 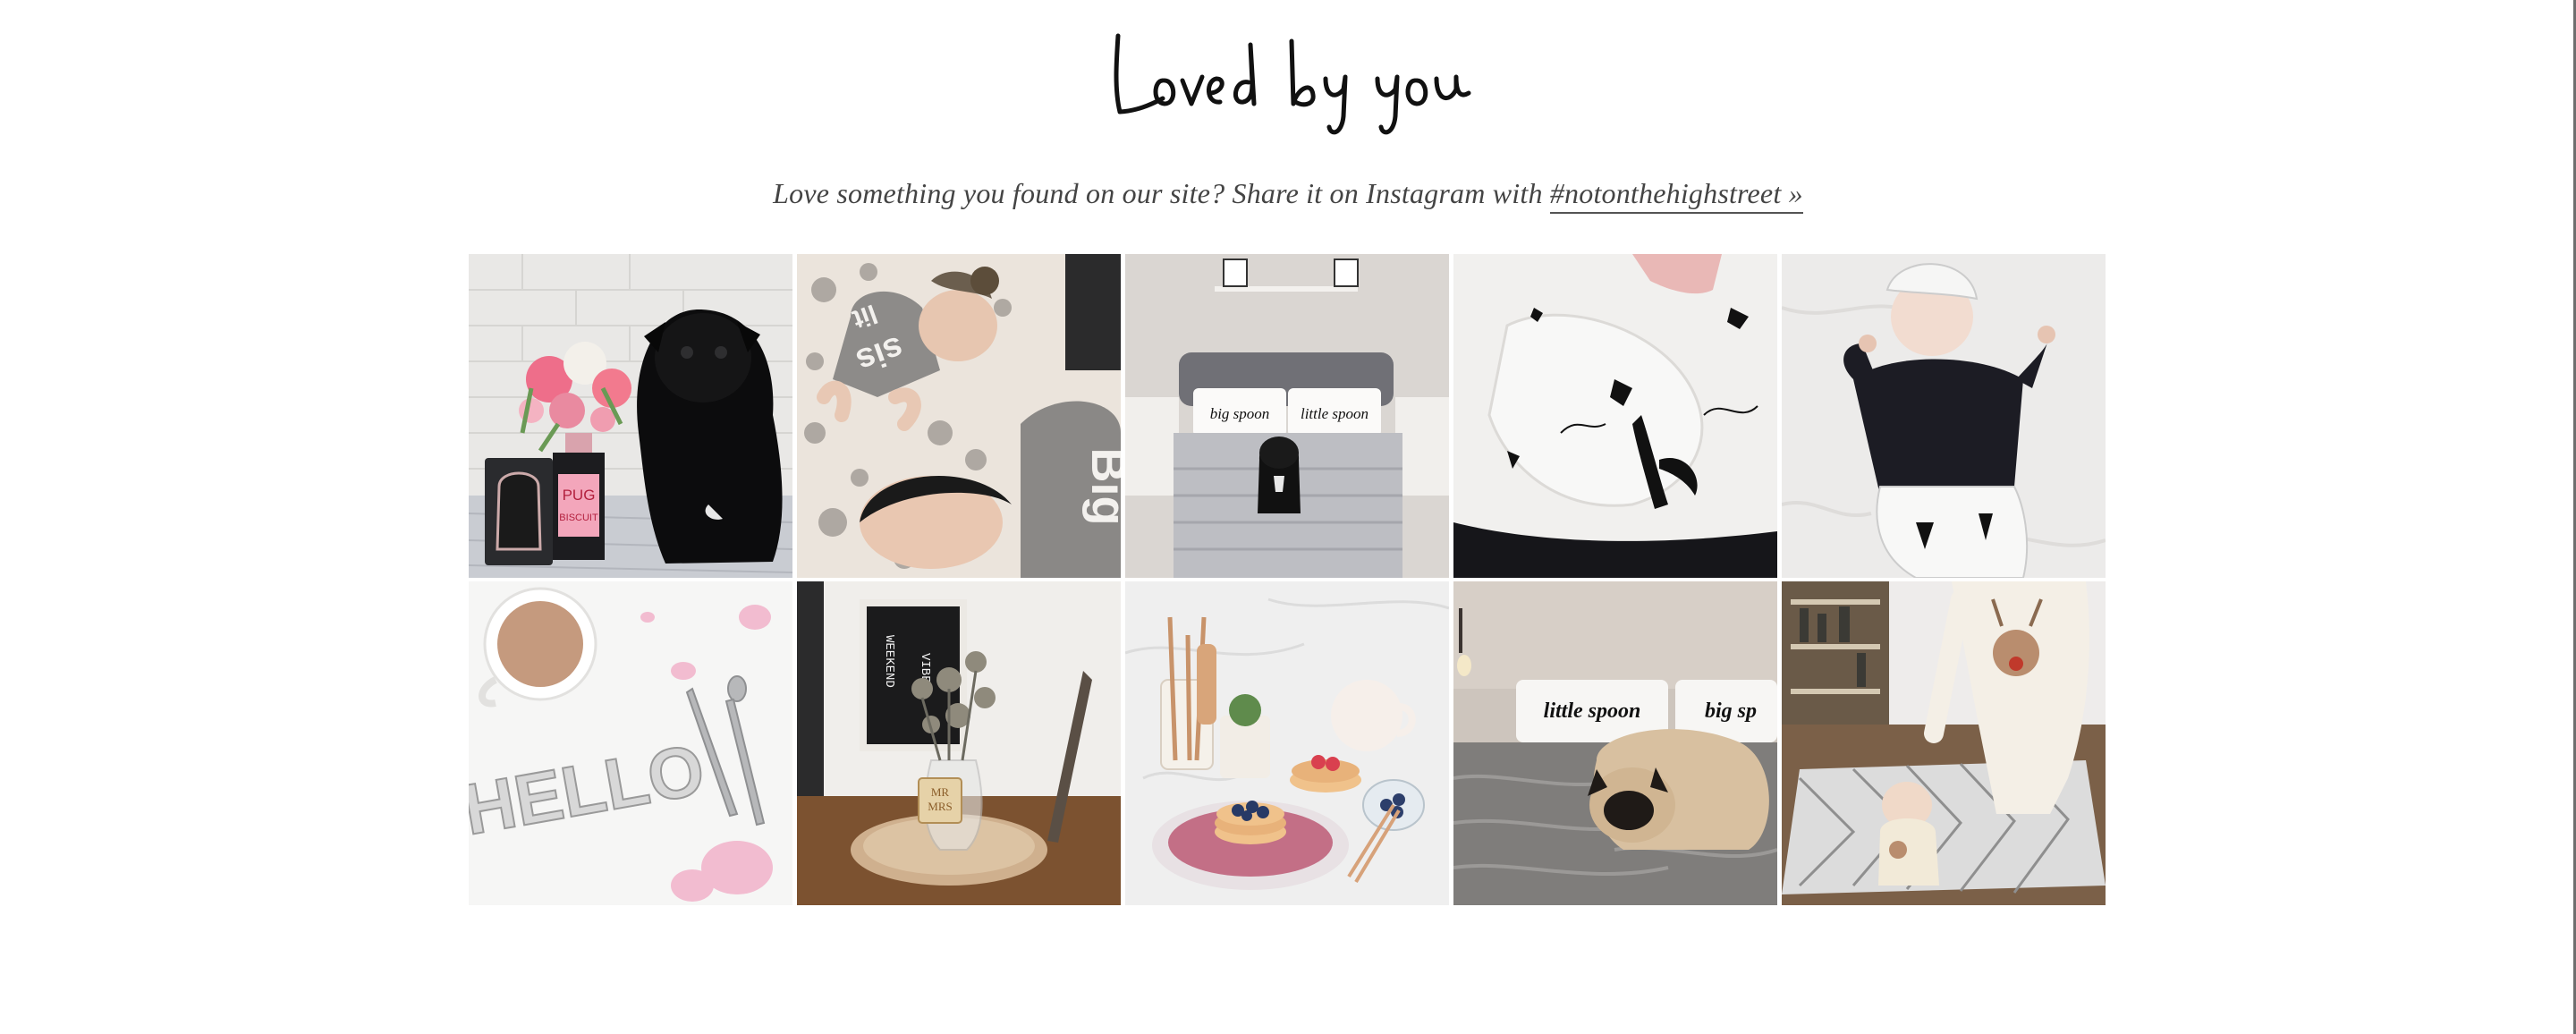 I want to click on photo-sleeping-baby, so click(x=1944, y=416).